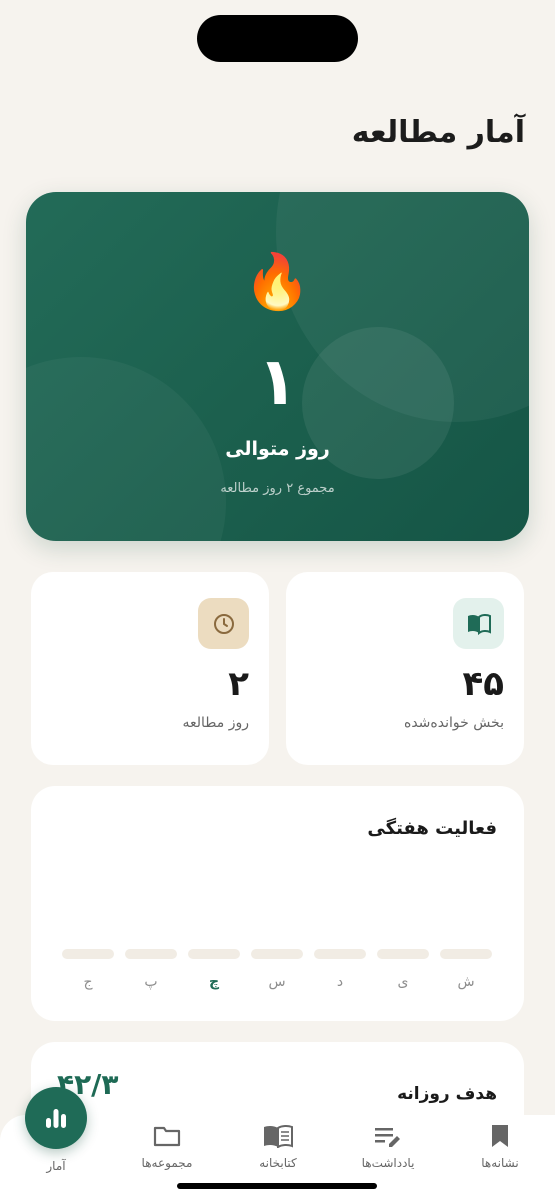 The width and height of the screenshot is (555, 1200). Describe the element at coordinates (278, 1163) in the screenshot. I see `tab-label: کتابخانه` at that location.